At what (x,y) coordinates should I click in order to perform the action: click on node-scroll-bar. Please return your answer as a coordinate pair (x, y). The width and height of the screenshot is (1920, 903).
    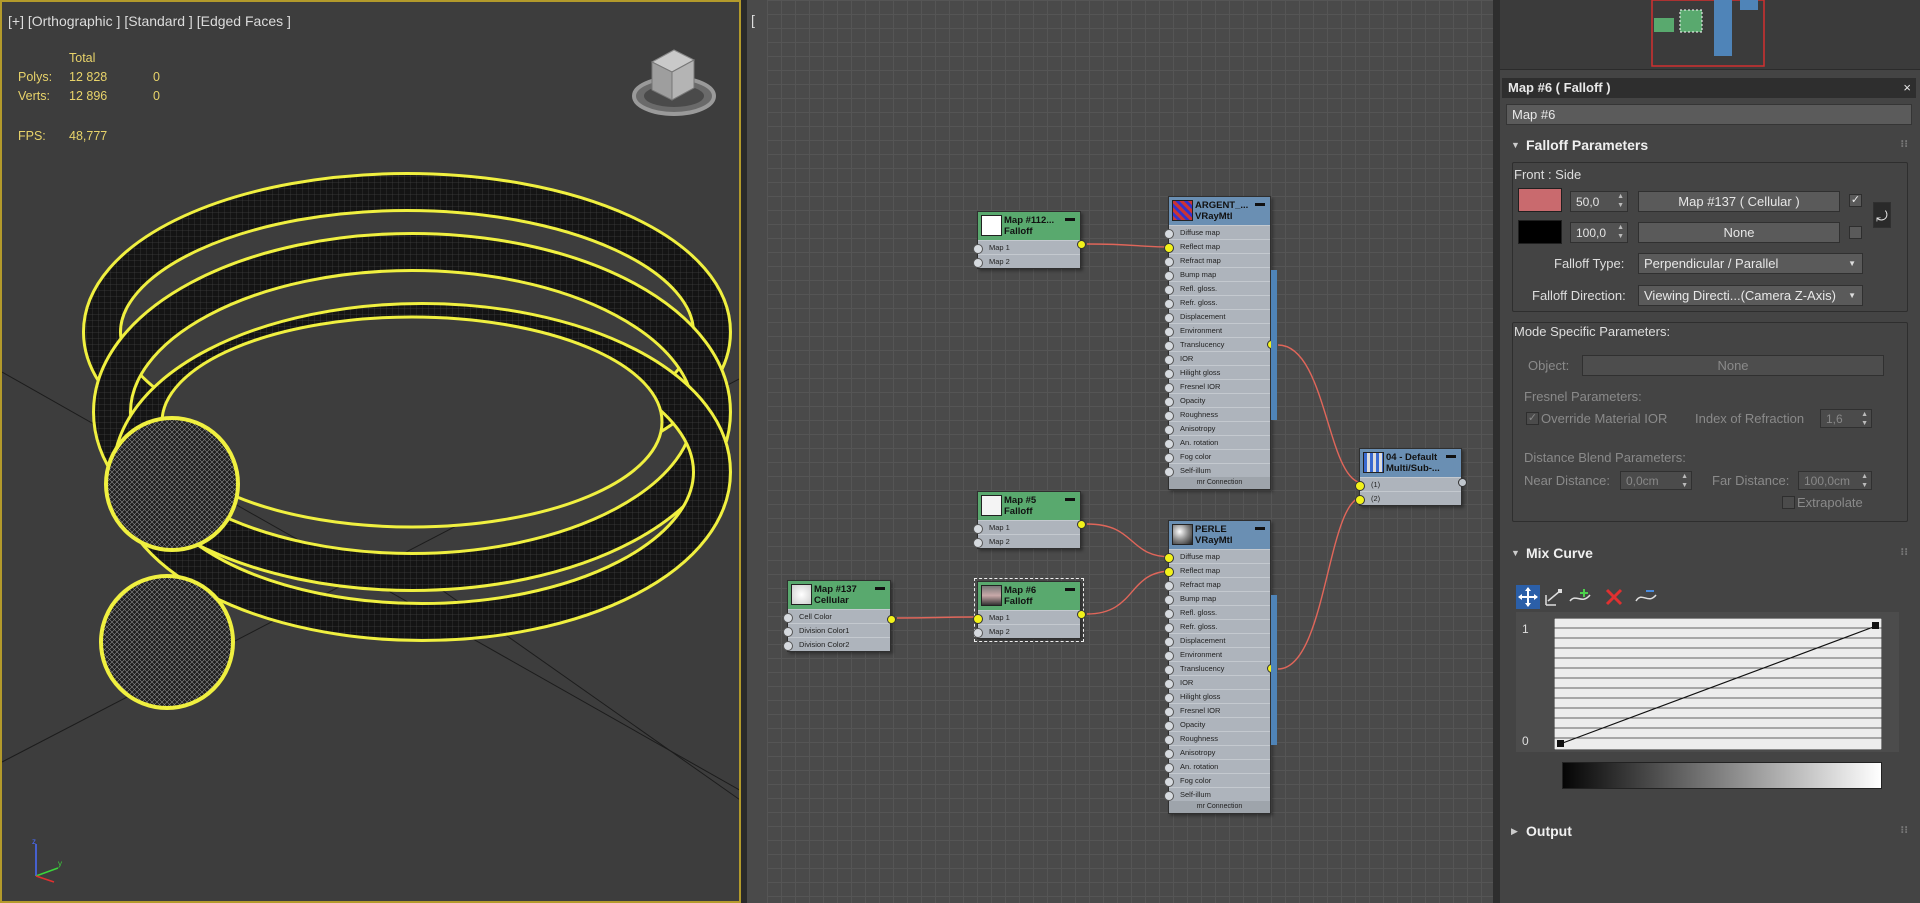
    Looking at the image, I should click on (1274, 670).